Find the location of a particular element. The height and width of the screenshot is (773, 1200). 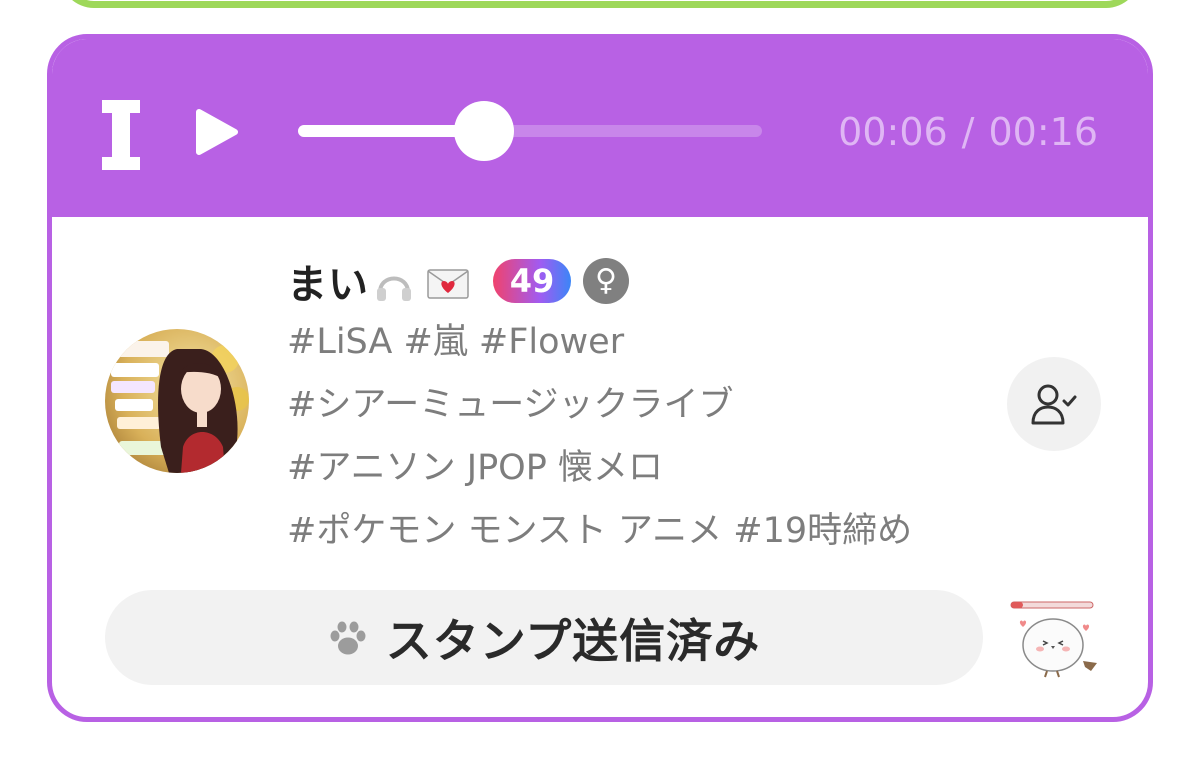

playback-slider-thumb is located at coordinates (483, 131).